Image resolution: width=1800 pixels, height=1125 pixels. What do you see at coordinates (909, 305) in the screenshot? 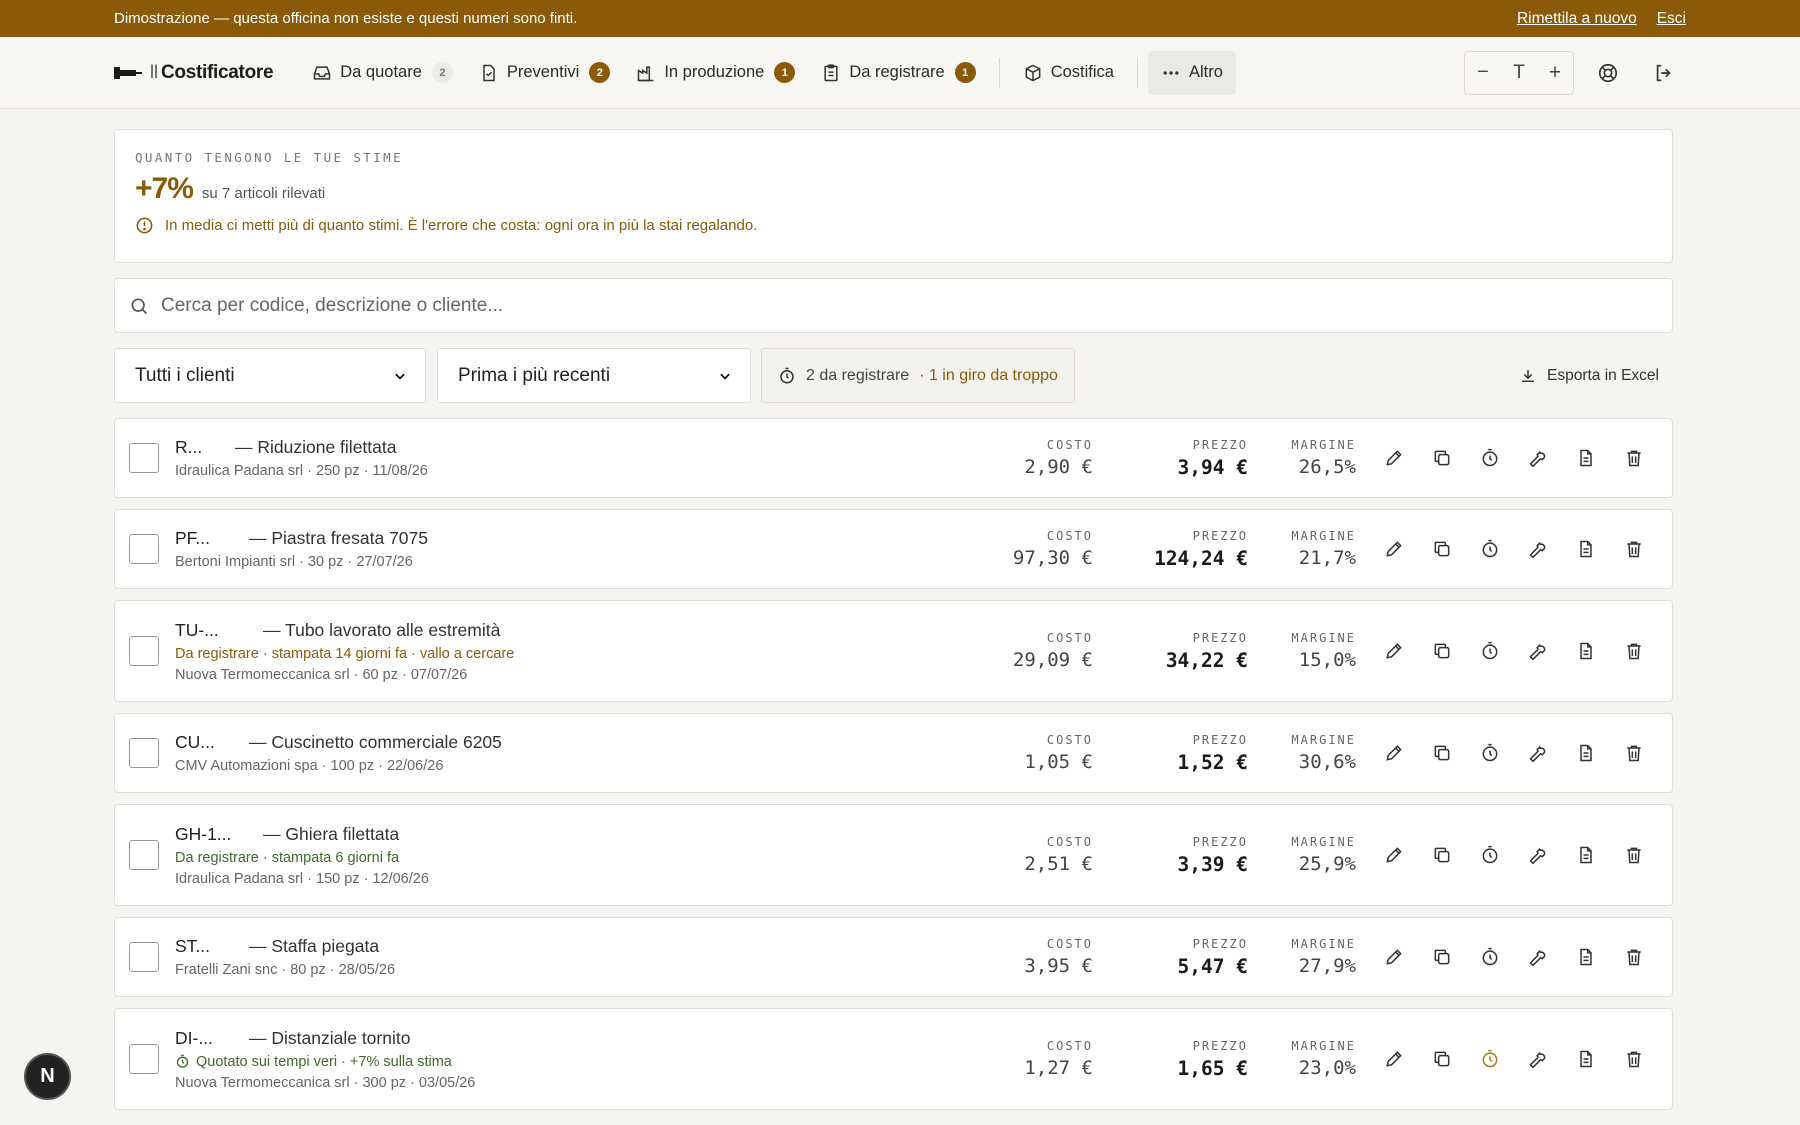
I see `search-input` at bounding box center [909, 305].